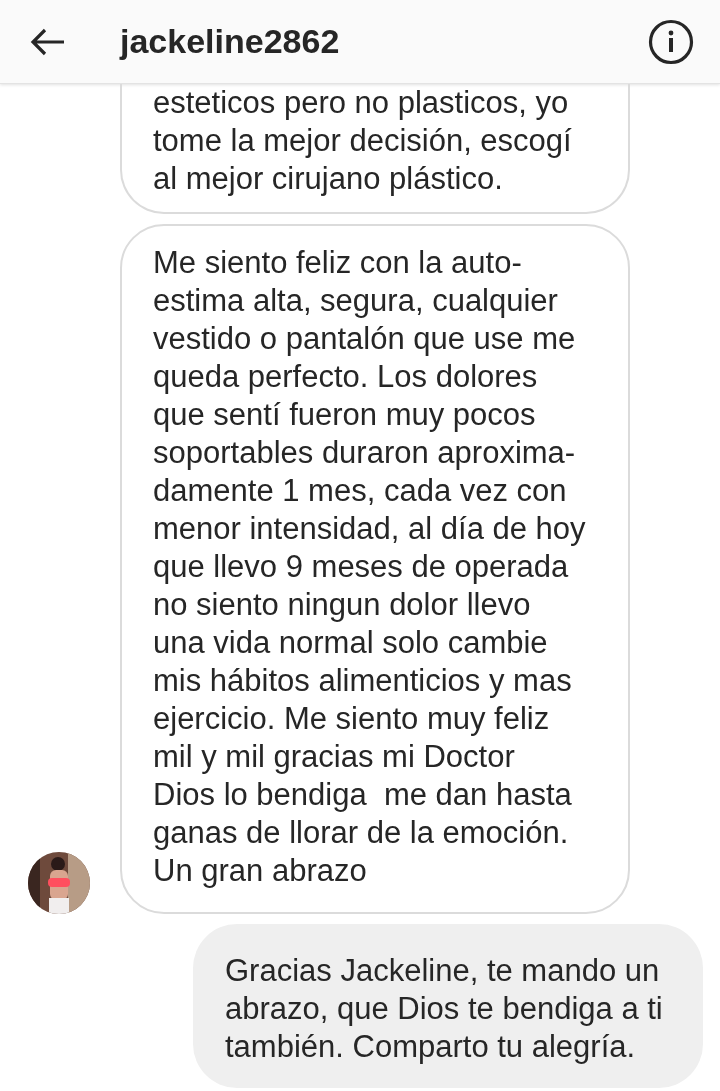 This screenshot has height=1091, width=720. I want to click on message-text: Gracias Jackeline, te mando un abrazo, que Dios te bendiga a ti también. Comparto tu alegría., so click(444, 1009).